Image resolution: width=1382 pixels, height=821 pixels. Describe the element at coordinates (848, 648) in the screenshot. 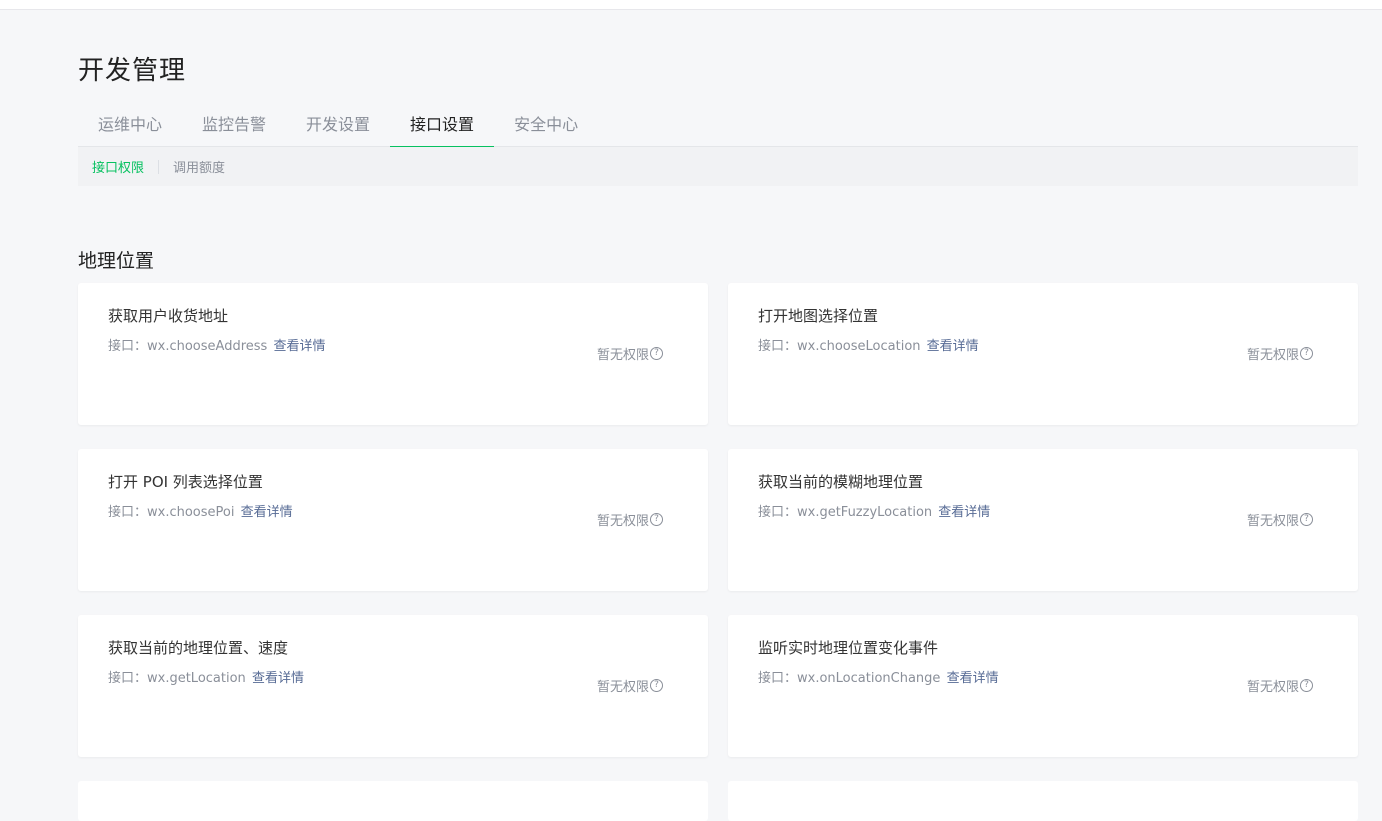

I see `api-card-title: 监听实时地理位置变化事件` at that location.